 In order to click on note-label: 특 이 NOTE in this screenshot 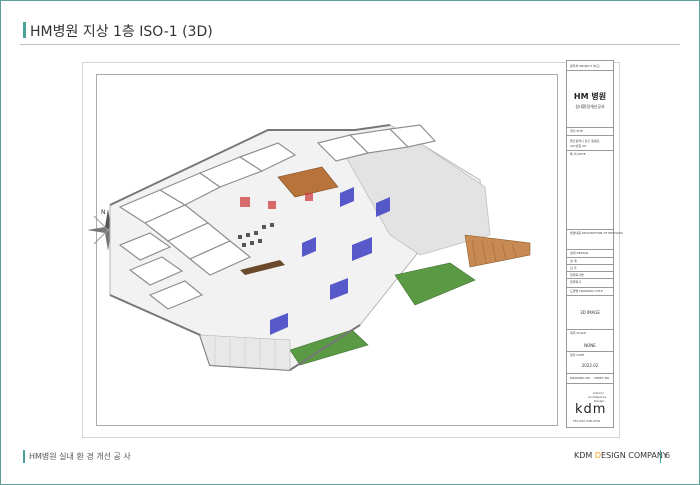, I will do `click(578, 154)`.